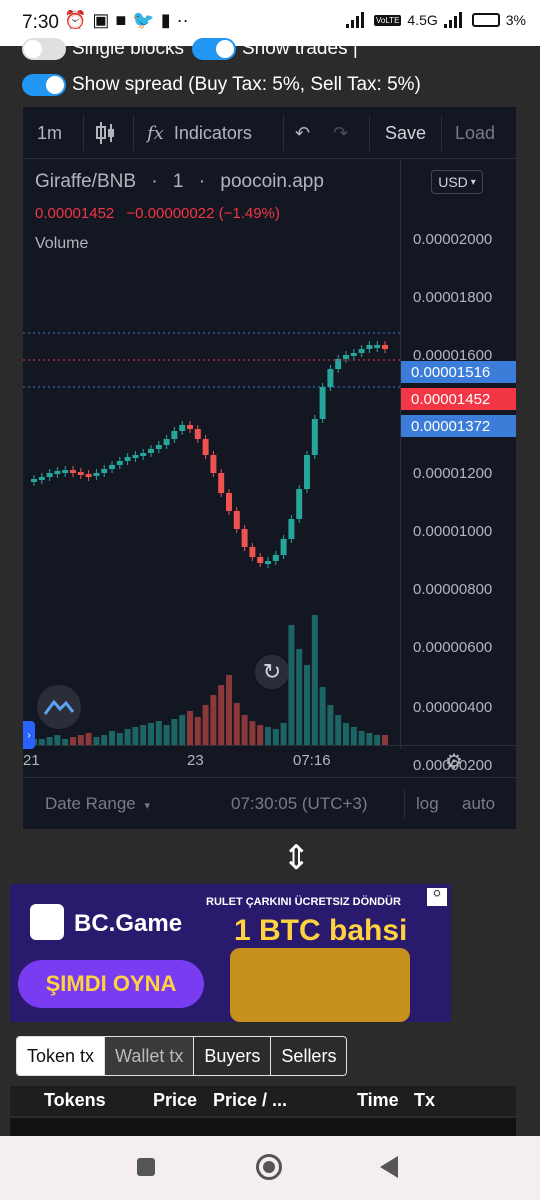  What do you see at coordinates (146, 1167) in the screenshot?
I see `recents-icon` at bounding box center [146, 1167].